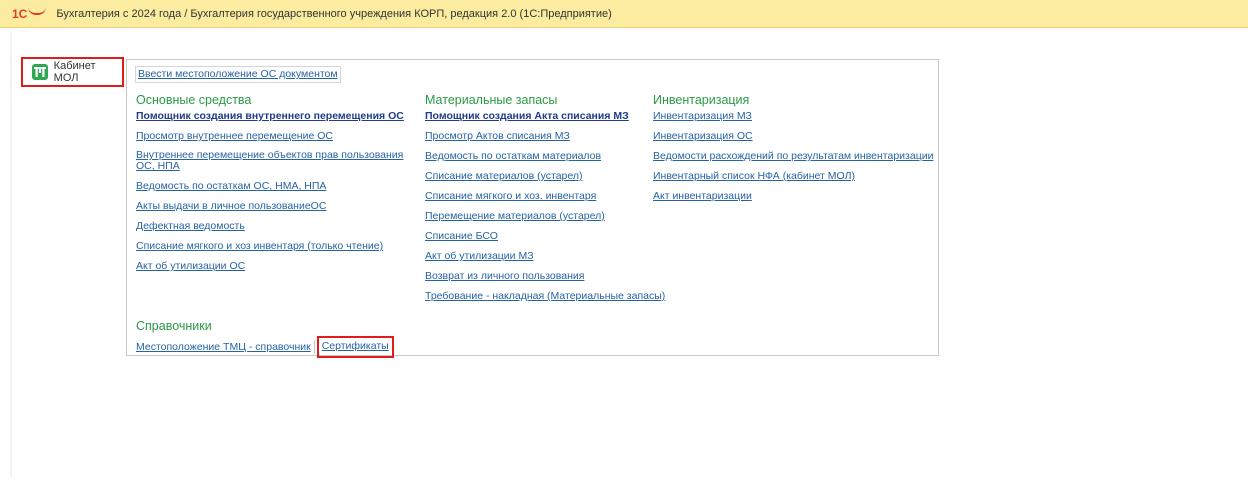 Image resolution: width=1248 pixels, height=481 pixels. I want to click on link-materials-balance: Ведомость по остаткам материалов, so click(545, 156).